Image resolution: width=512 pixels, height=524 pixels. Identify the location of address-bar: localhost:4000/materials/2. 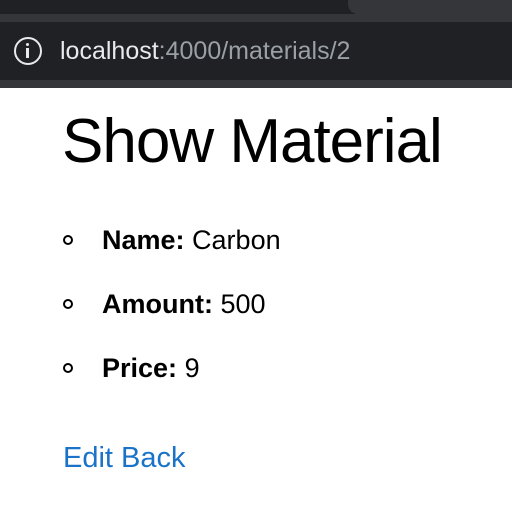
(256, 51).